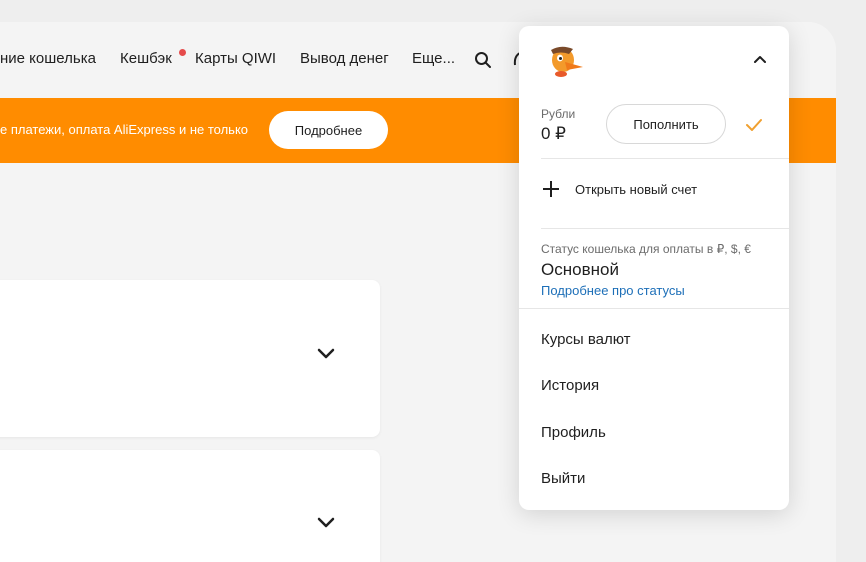  What do you see at coordinates (328, 130) in the screenshot?
I see `banner-more-button: Подробнее` at bounding box center [328, 130].